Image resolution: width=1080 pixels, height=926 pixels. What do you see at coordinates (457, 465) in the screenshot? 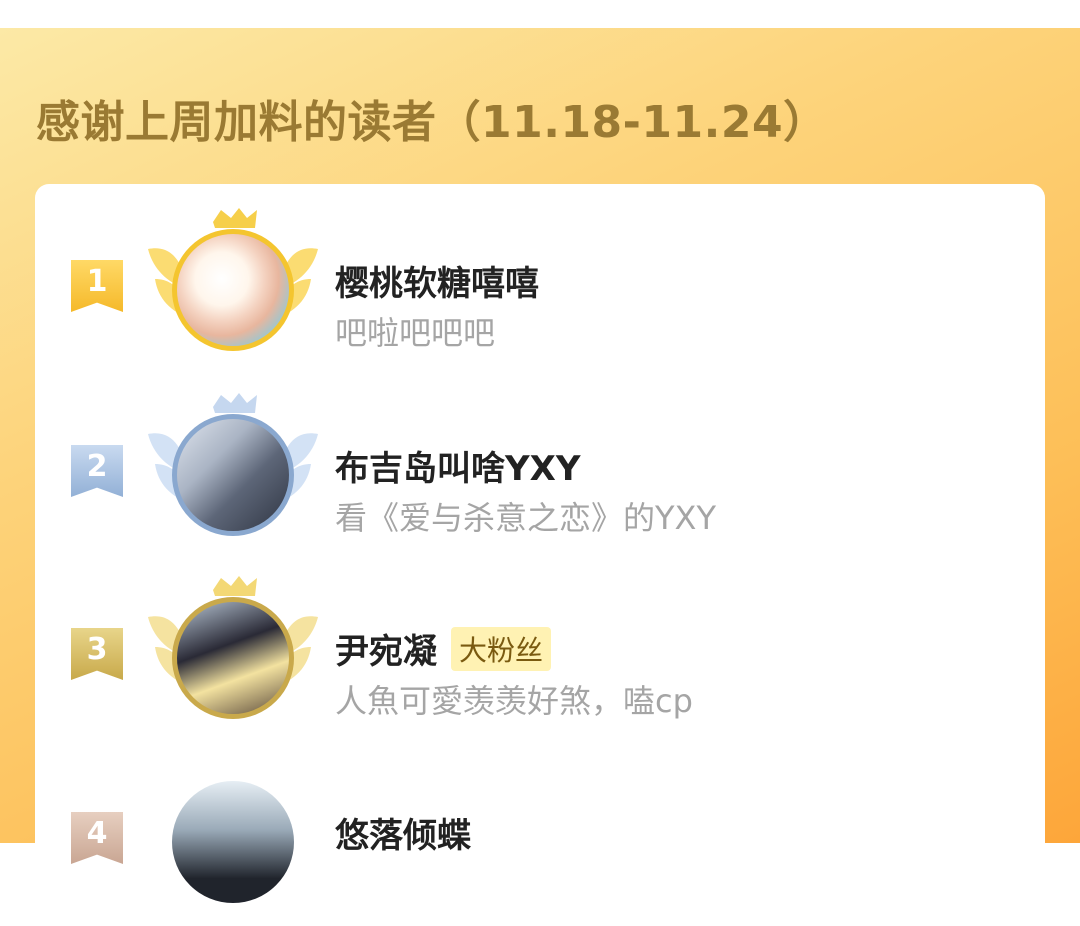
I see `reader-name: 布吉岛叫啥YXY` at bounding box center [457, 465].